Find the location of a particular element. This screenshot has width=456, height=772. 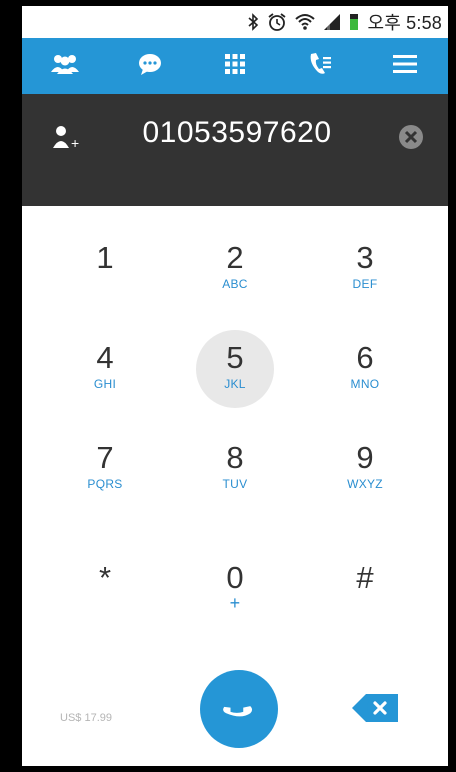

key-8: 8 TUV is located at coordinates (235, 456).